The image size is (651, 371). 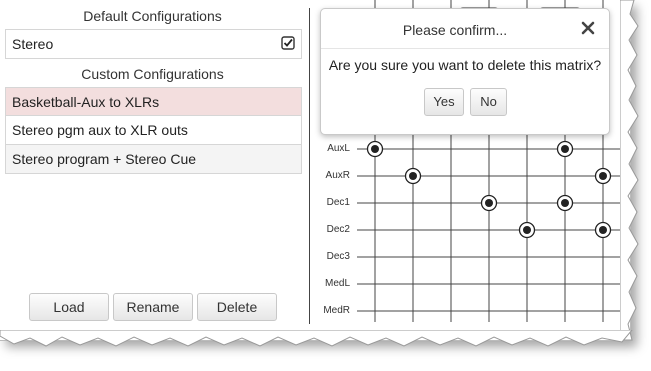 I want to click on rename-button: Rename, so click(x=153, y=307).